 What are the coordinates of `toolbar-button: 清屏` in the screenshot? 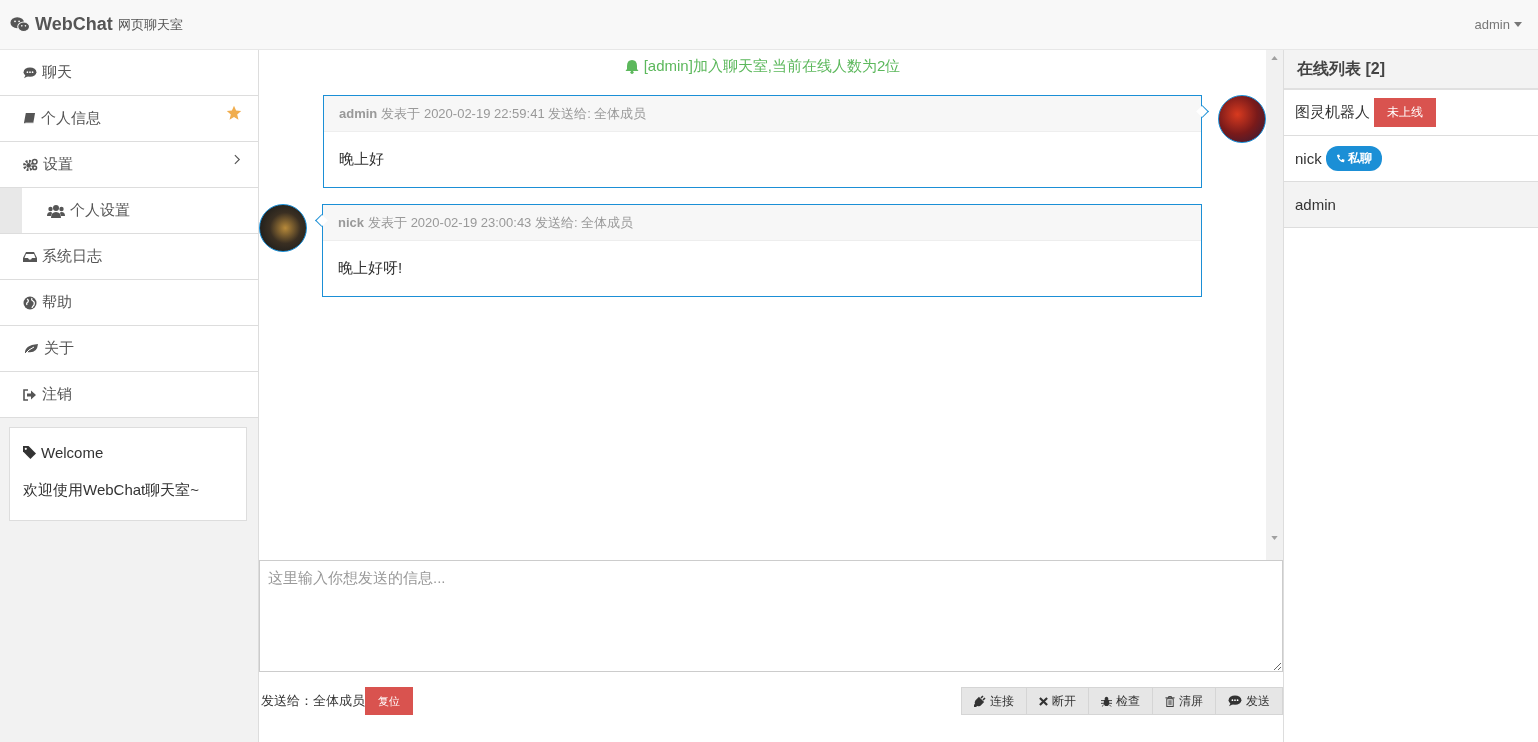 It's located at (1184, 701).